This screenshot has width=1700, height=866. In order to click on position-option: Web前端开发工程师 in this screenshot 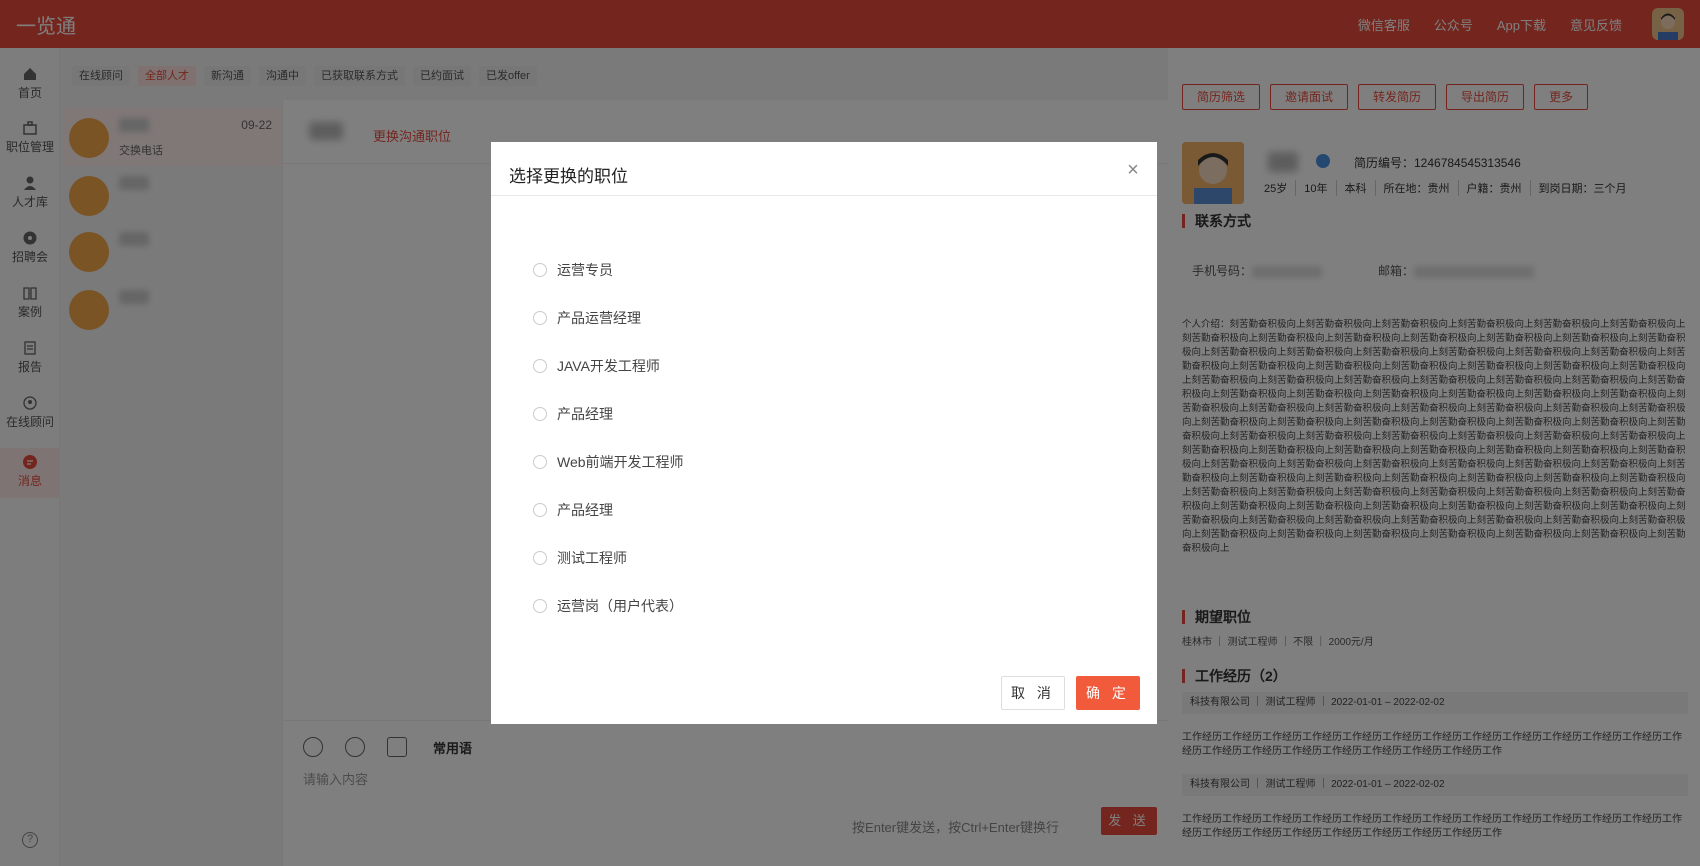, I will do `click(608, 462)`.